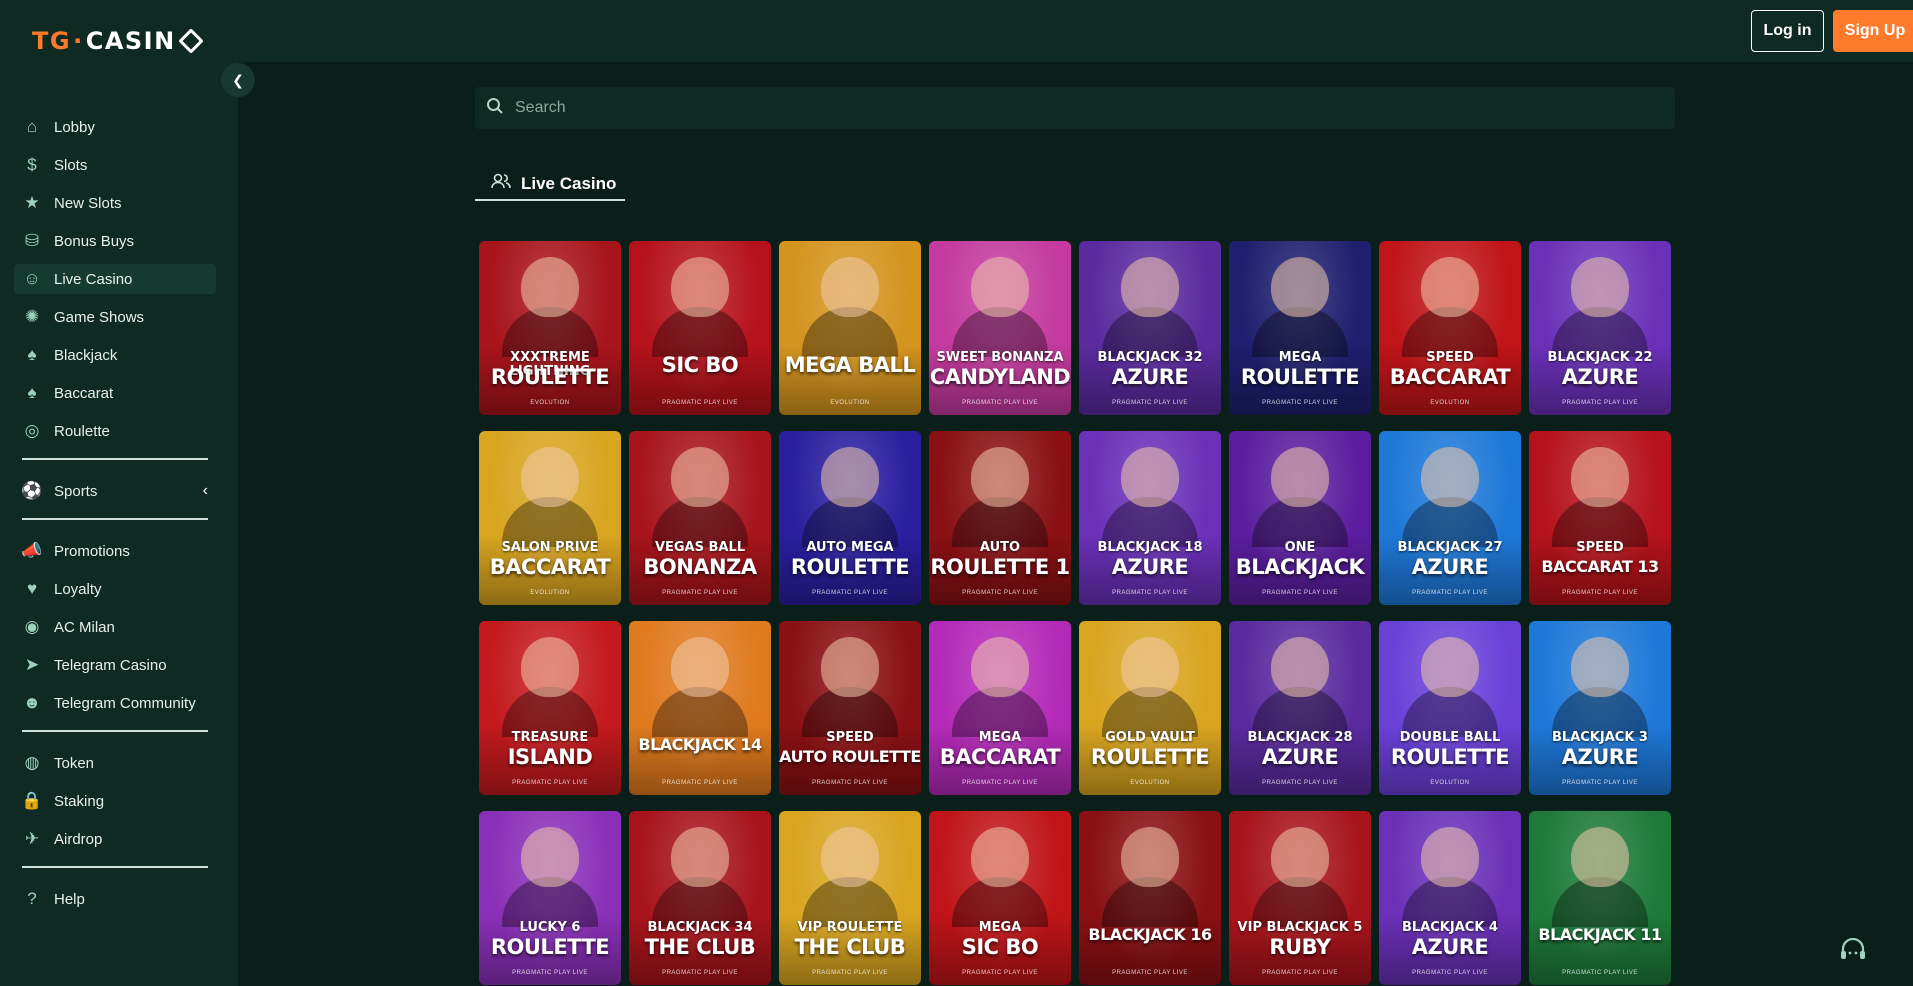 The width and height of the screenshot is (1913, 986). What do you see at coordinates (115, 665) in the screenshot?
I see `sidebar-item-telegram-casino: ➤ Telegram Casino` at bounding box center [115, 665].